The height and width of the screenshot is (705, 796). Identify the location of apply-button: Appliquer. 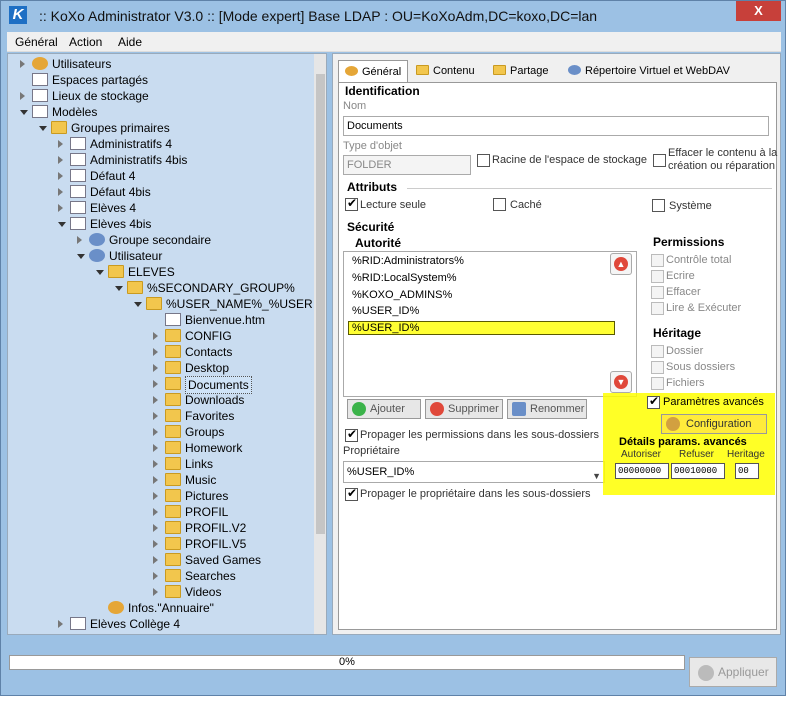
(733, 672).